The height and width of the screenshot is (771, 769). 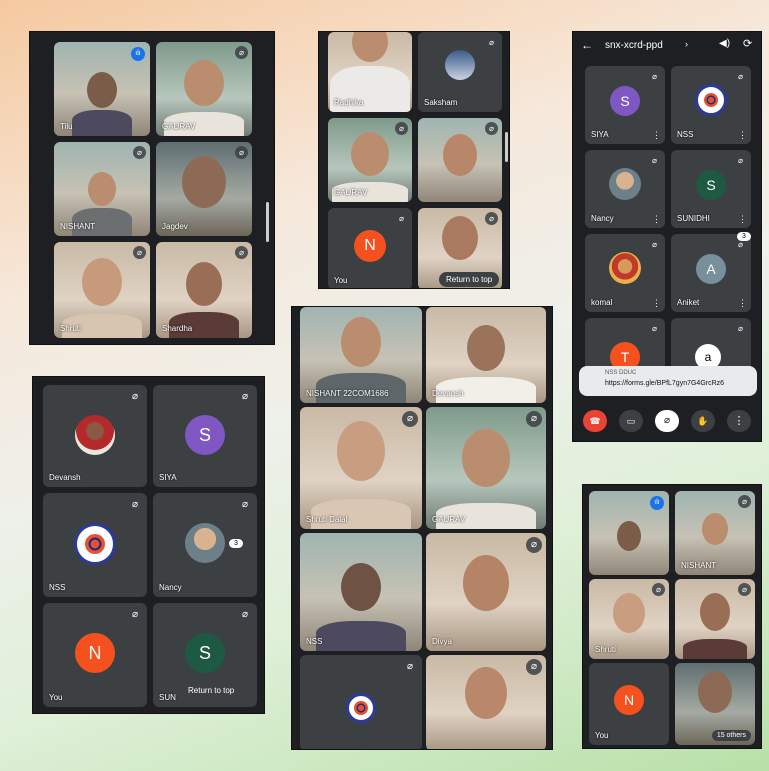 I want to click on participant-tile: 15 others, so click(x=715, y=704).